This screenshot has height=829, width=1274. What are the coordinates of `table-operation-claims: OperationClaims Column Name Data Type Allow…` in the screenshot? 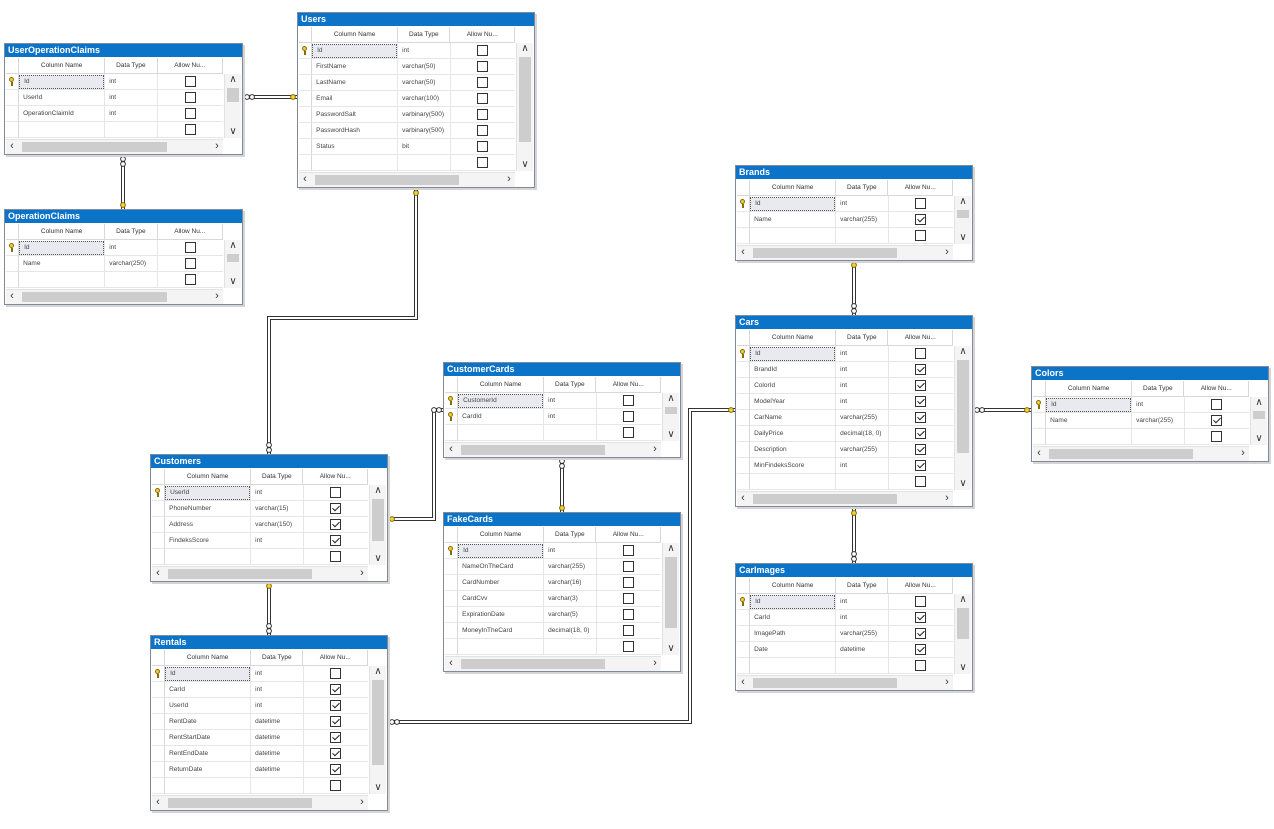 It's located at (123, 257).